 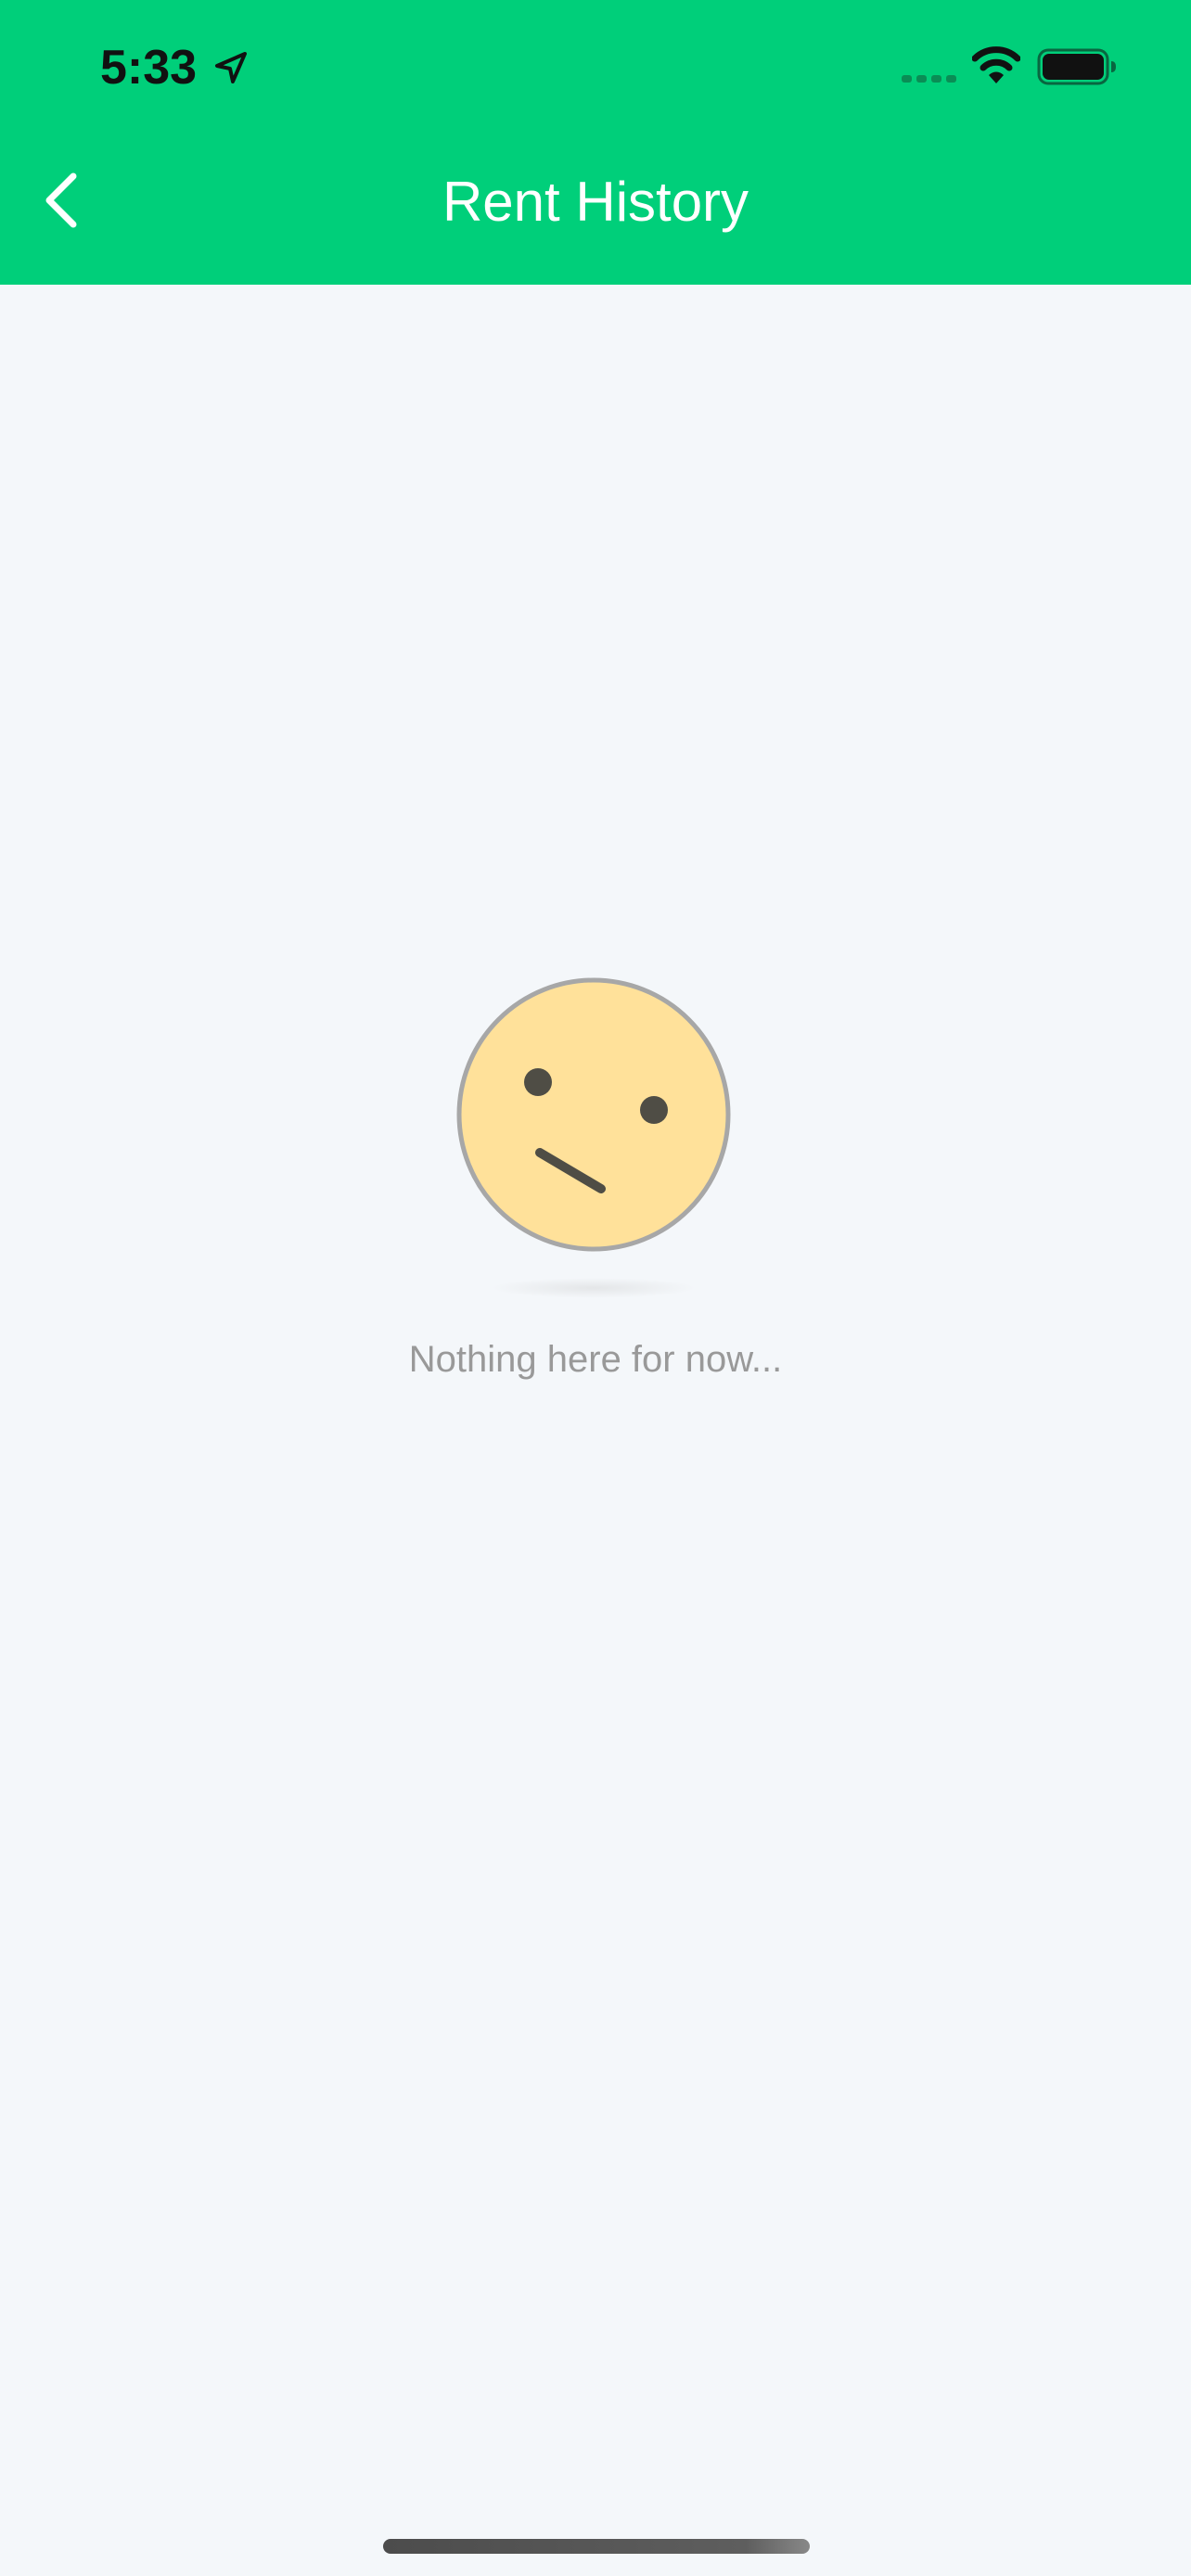 What do you see at coordinates (593, 1137) in the screenshot?
I see `confused-face-icon` at bounding box center [593, 1137].